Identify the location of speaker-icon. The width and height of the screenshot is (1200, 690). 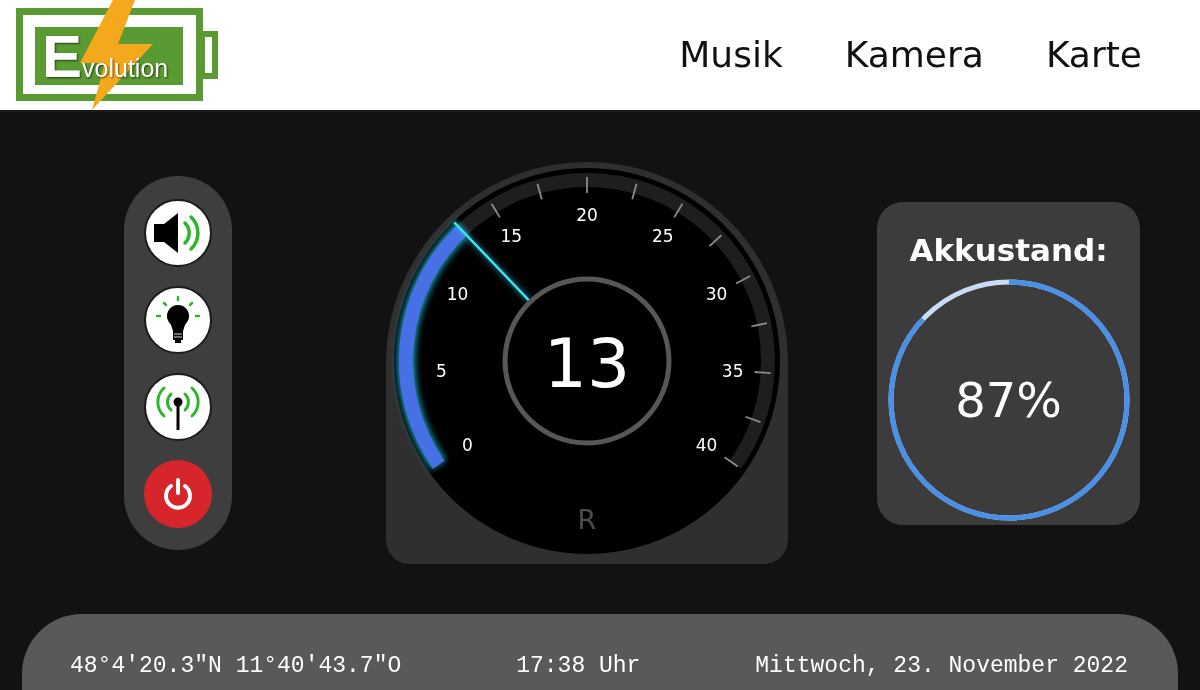
(178, 233).